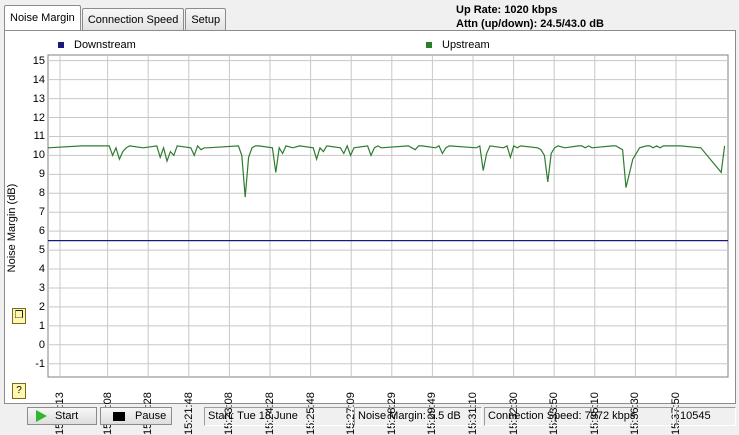  I want to click on status-start-date: Start: Tue 18 June, so click(278, 416).